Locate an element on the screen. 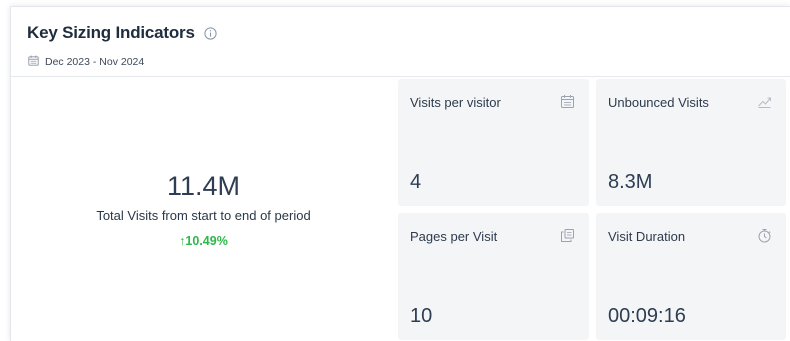 The image size is (790, 341). tile-value: 4 is located at coordinates (416, 182).